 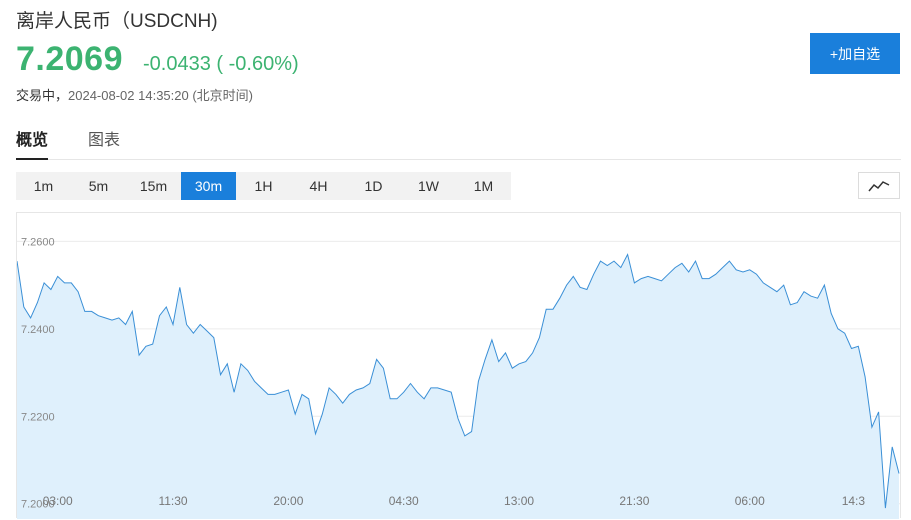 I want to click on add-to-watchlist-button: +加自选, so click(x=855, y=53).